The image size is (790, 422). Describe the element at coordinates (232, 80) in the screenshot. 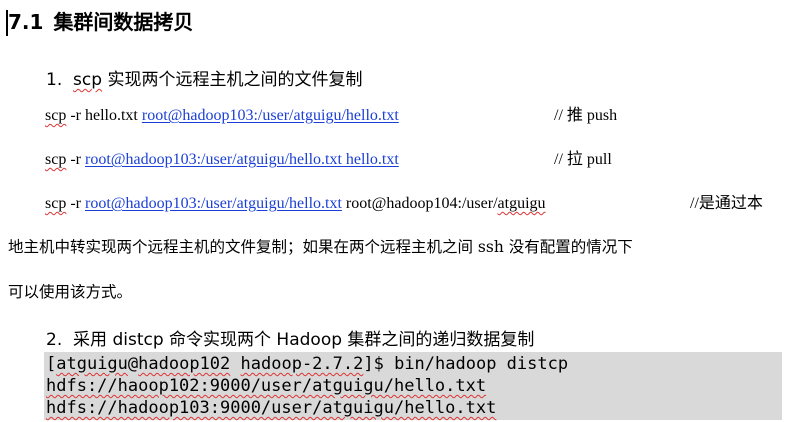

I see `subheading-scp-text: 实现两个远程主机之间的文件复制` at that location.